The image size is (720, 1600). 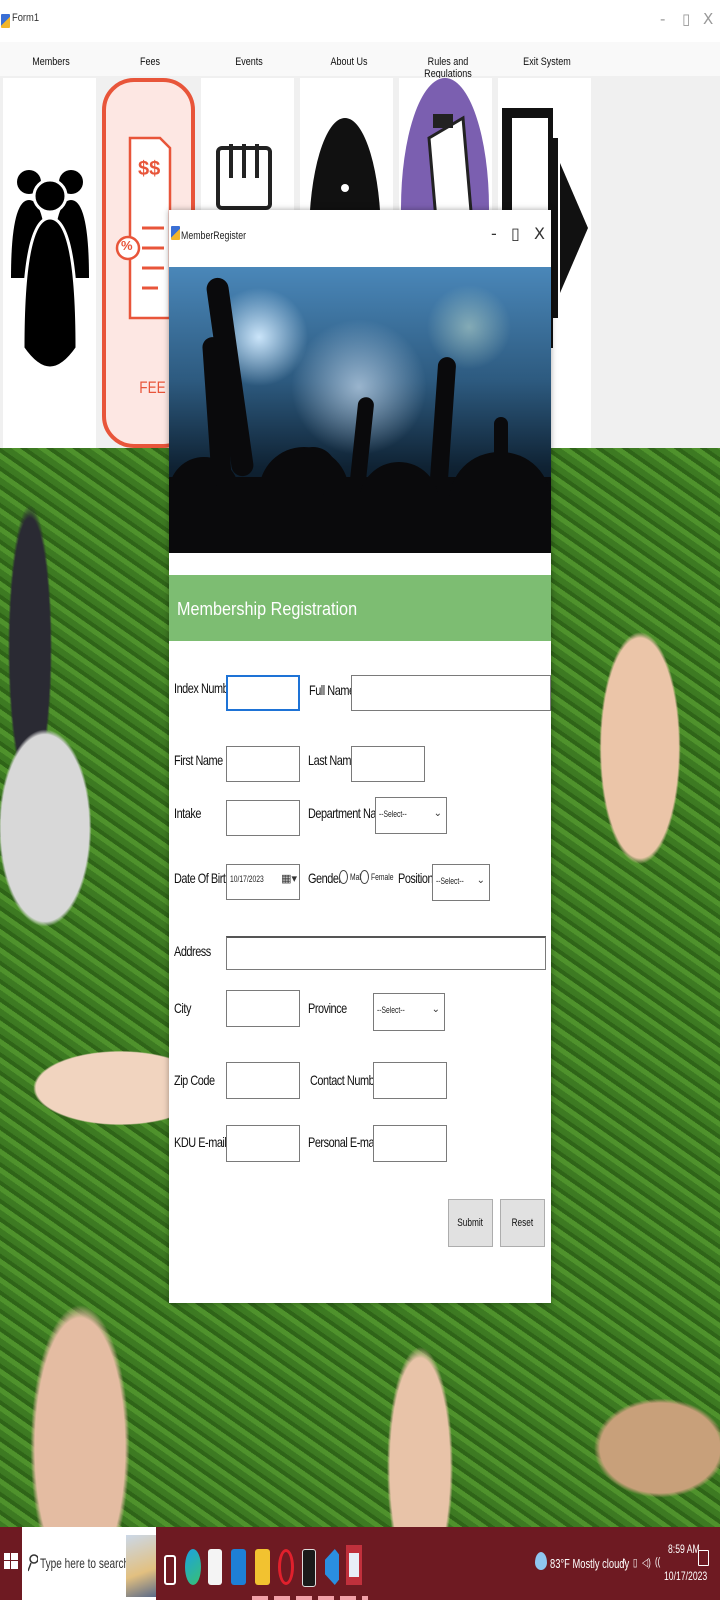 I want to click on dialog-maximize-button: ▯, so click(x=515, y=233).